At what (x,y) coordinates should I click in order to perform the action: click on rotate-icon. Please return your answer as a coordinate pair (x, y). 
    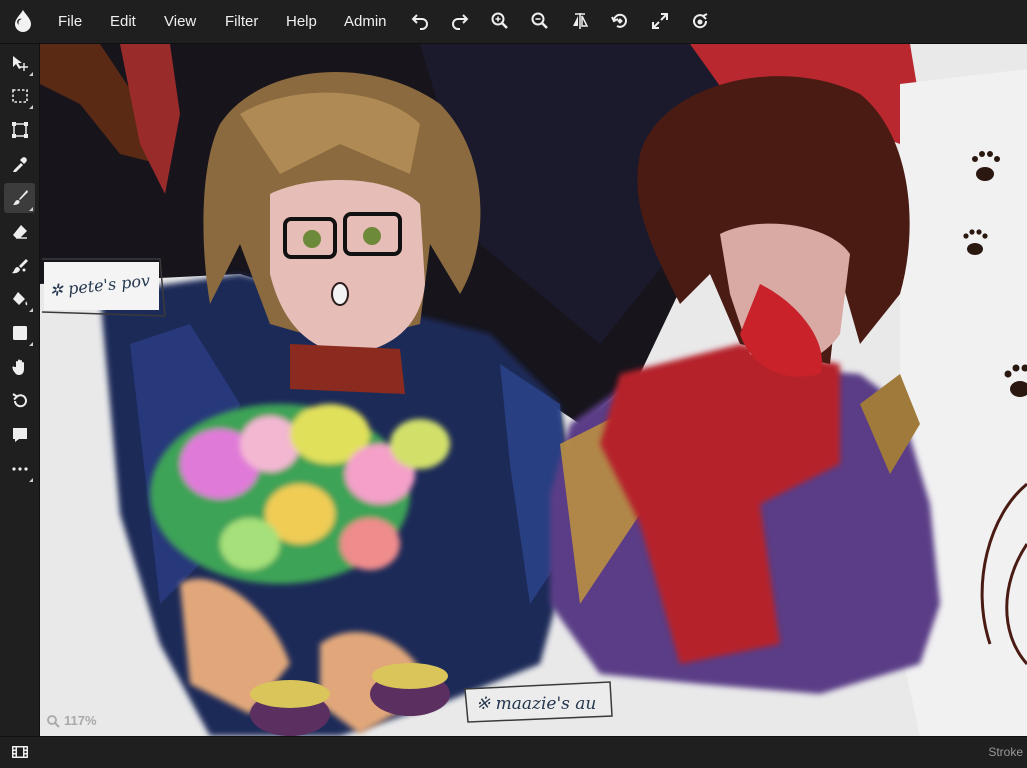
    Looking at the image, I should click on (620, 21).